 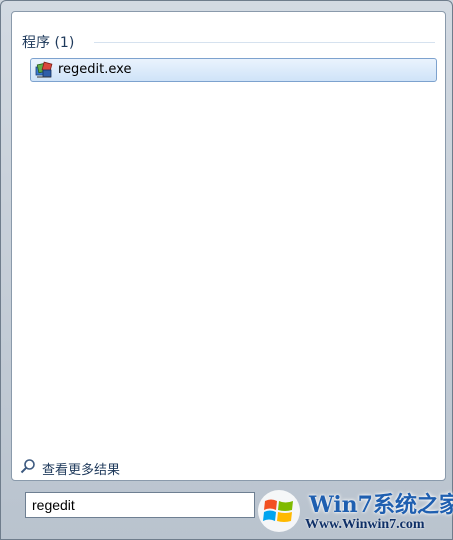 What do you see at coordinates (381, 505) in the screenshot?
I see `watermark-title: Win7系统之家` at bounding box center [381, 505].